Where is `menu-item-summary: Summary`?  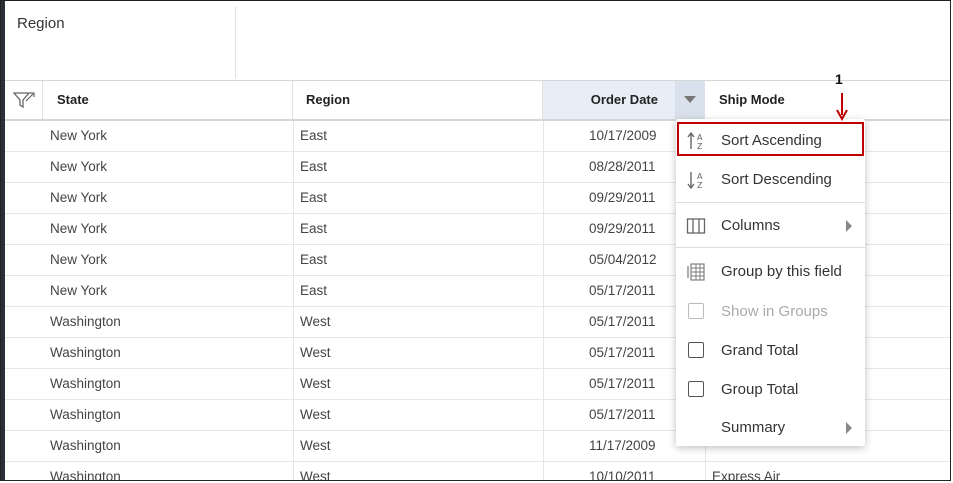 menu-item-summary: Summary is located at coordinates (770, 428).